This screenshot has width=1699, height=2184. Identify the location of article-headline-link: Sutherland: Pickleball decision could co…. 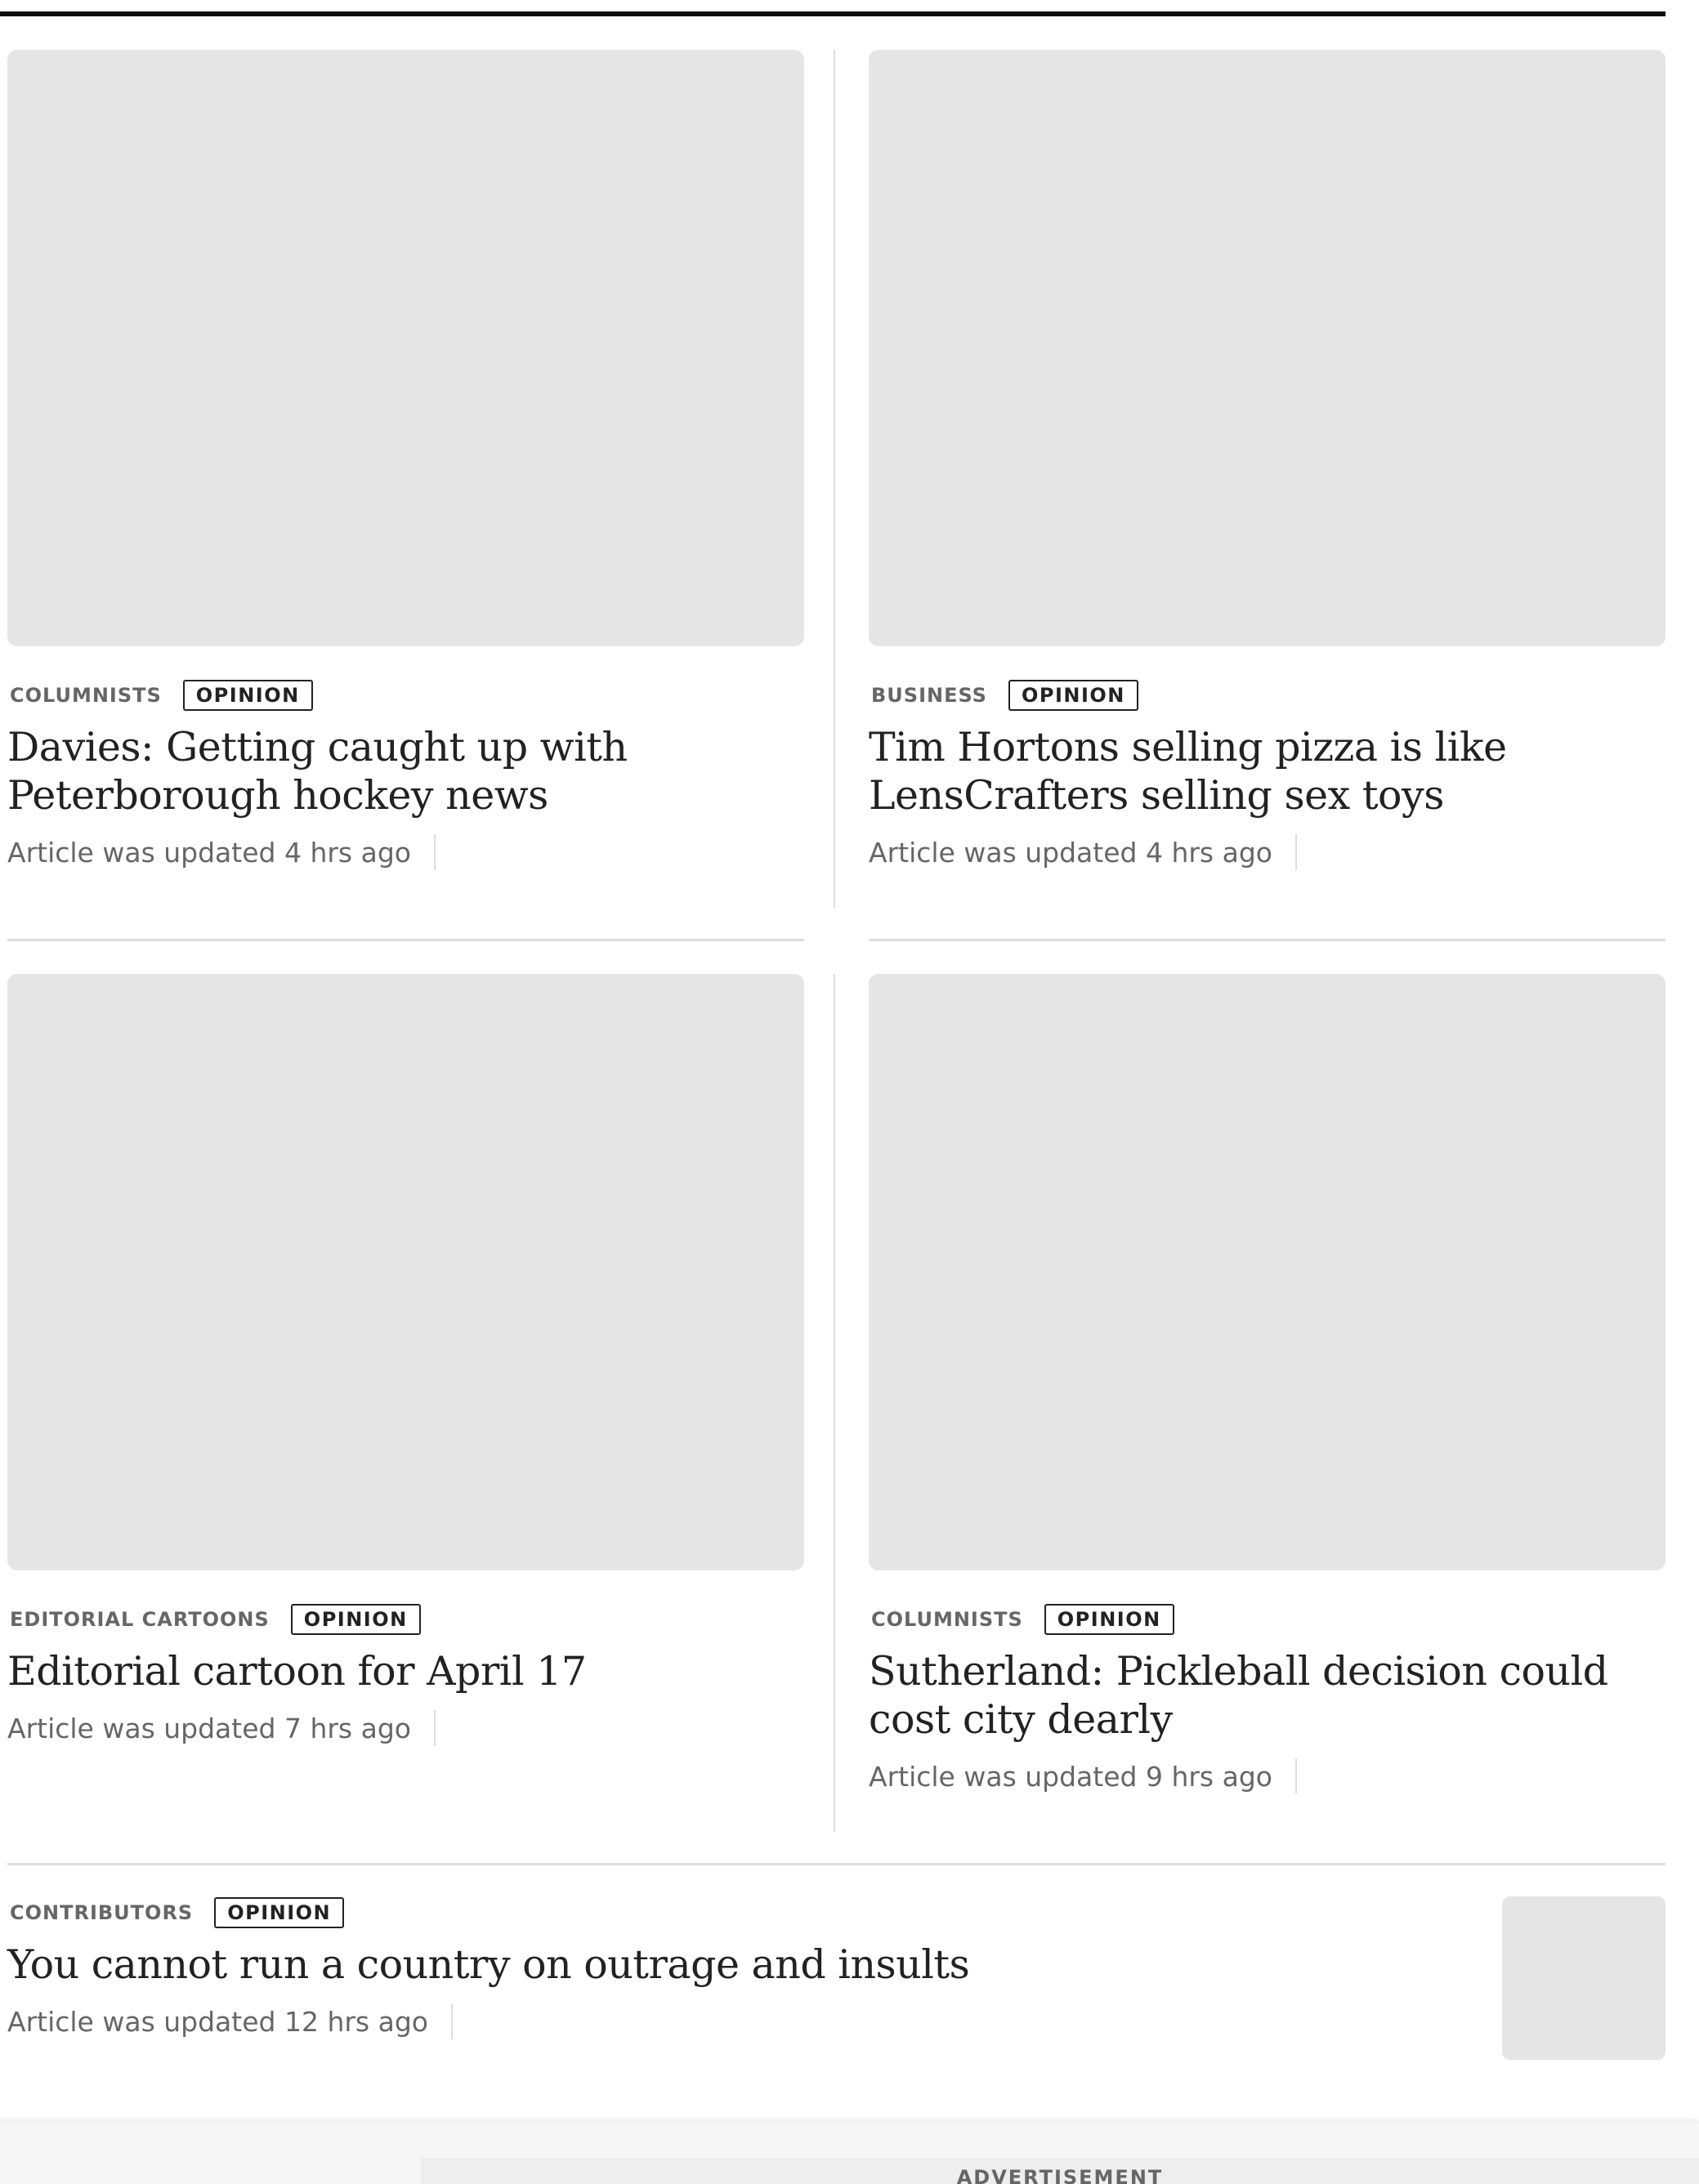
(1267, 1695).